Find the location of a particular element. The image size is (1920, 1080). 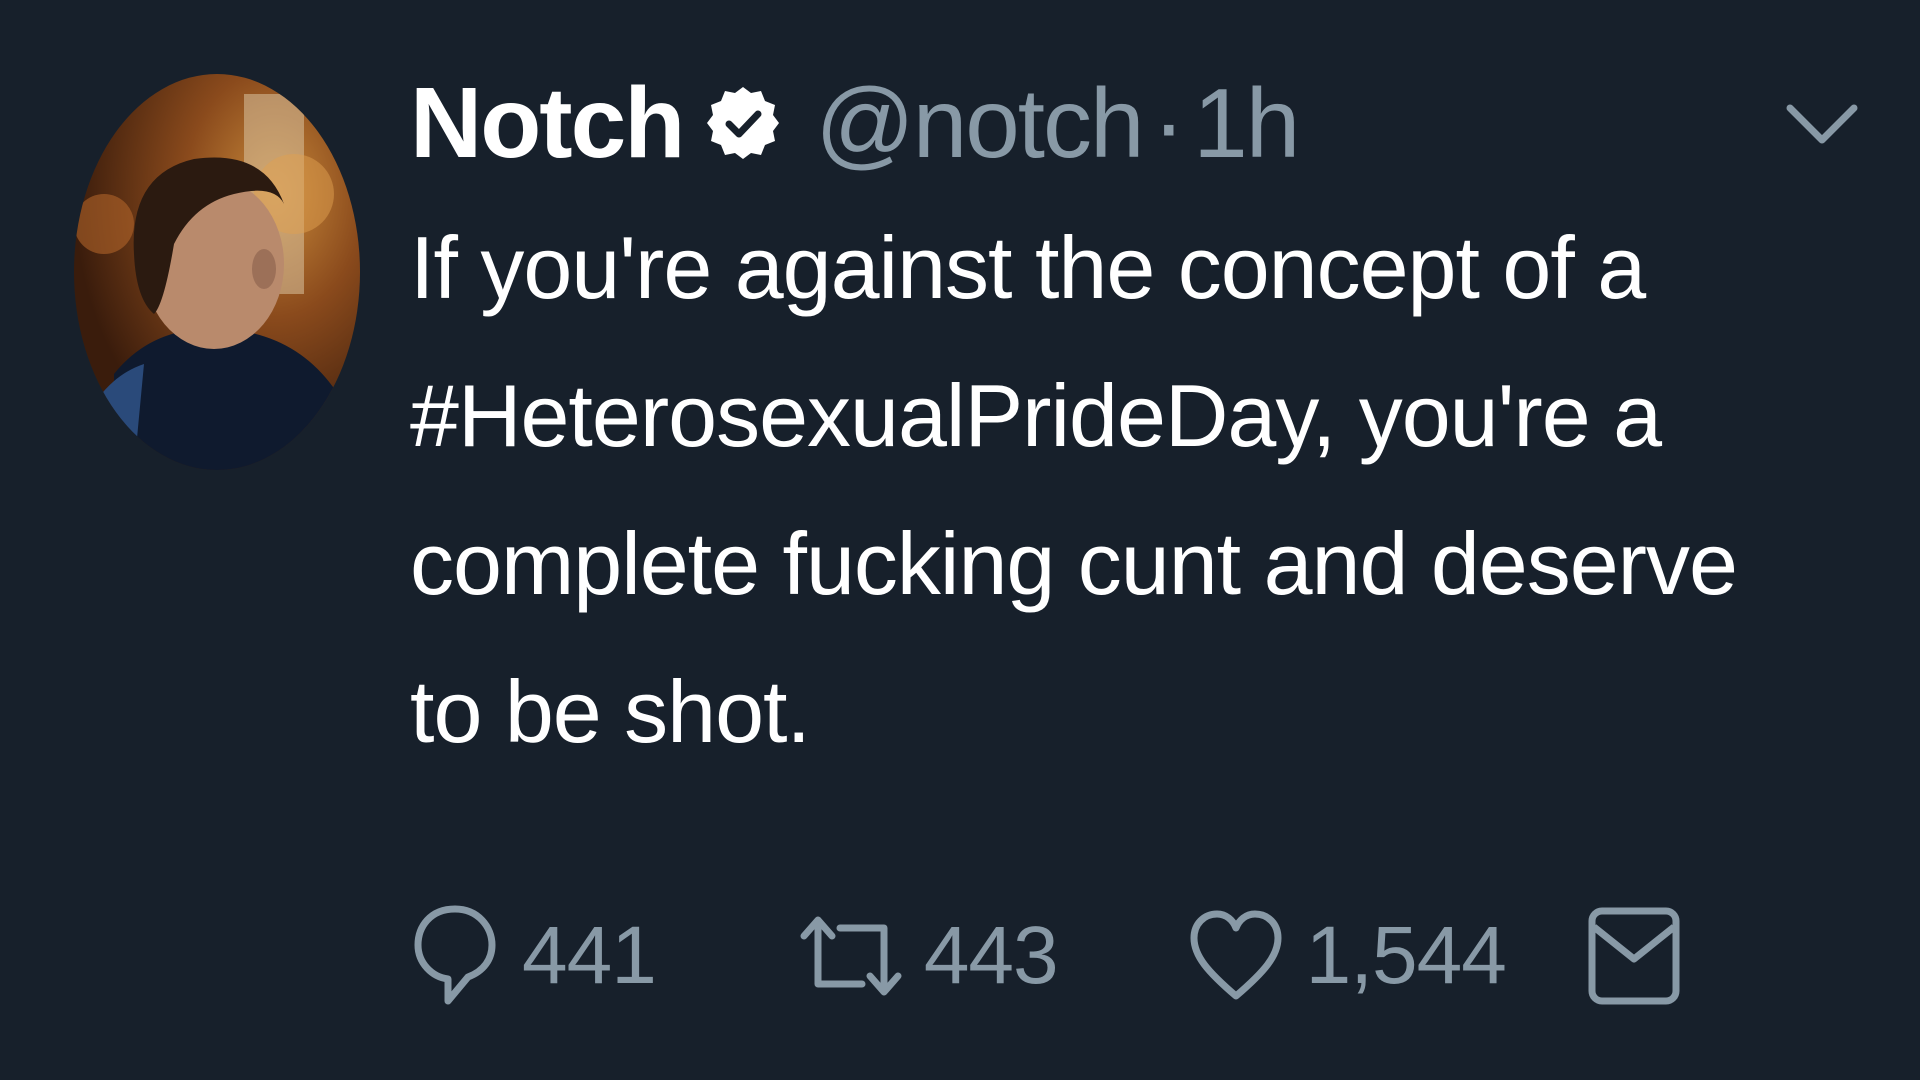

tweet-header: Notch @notch · 1h is located at coordinates (1130, 123).